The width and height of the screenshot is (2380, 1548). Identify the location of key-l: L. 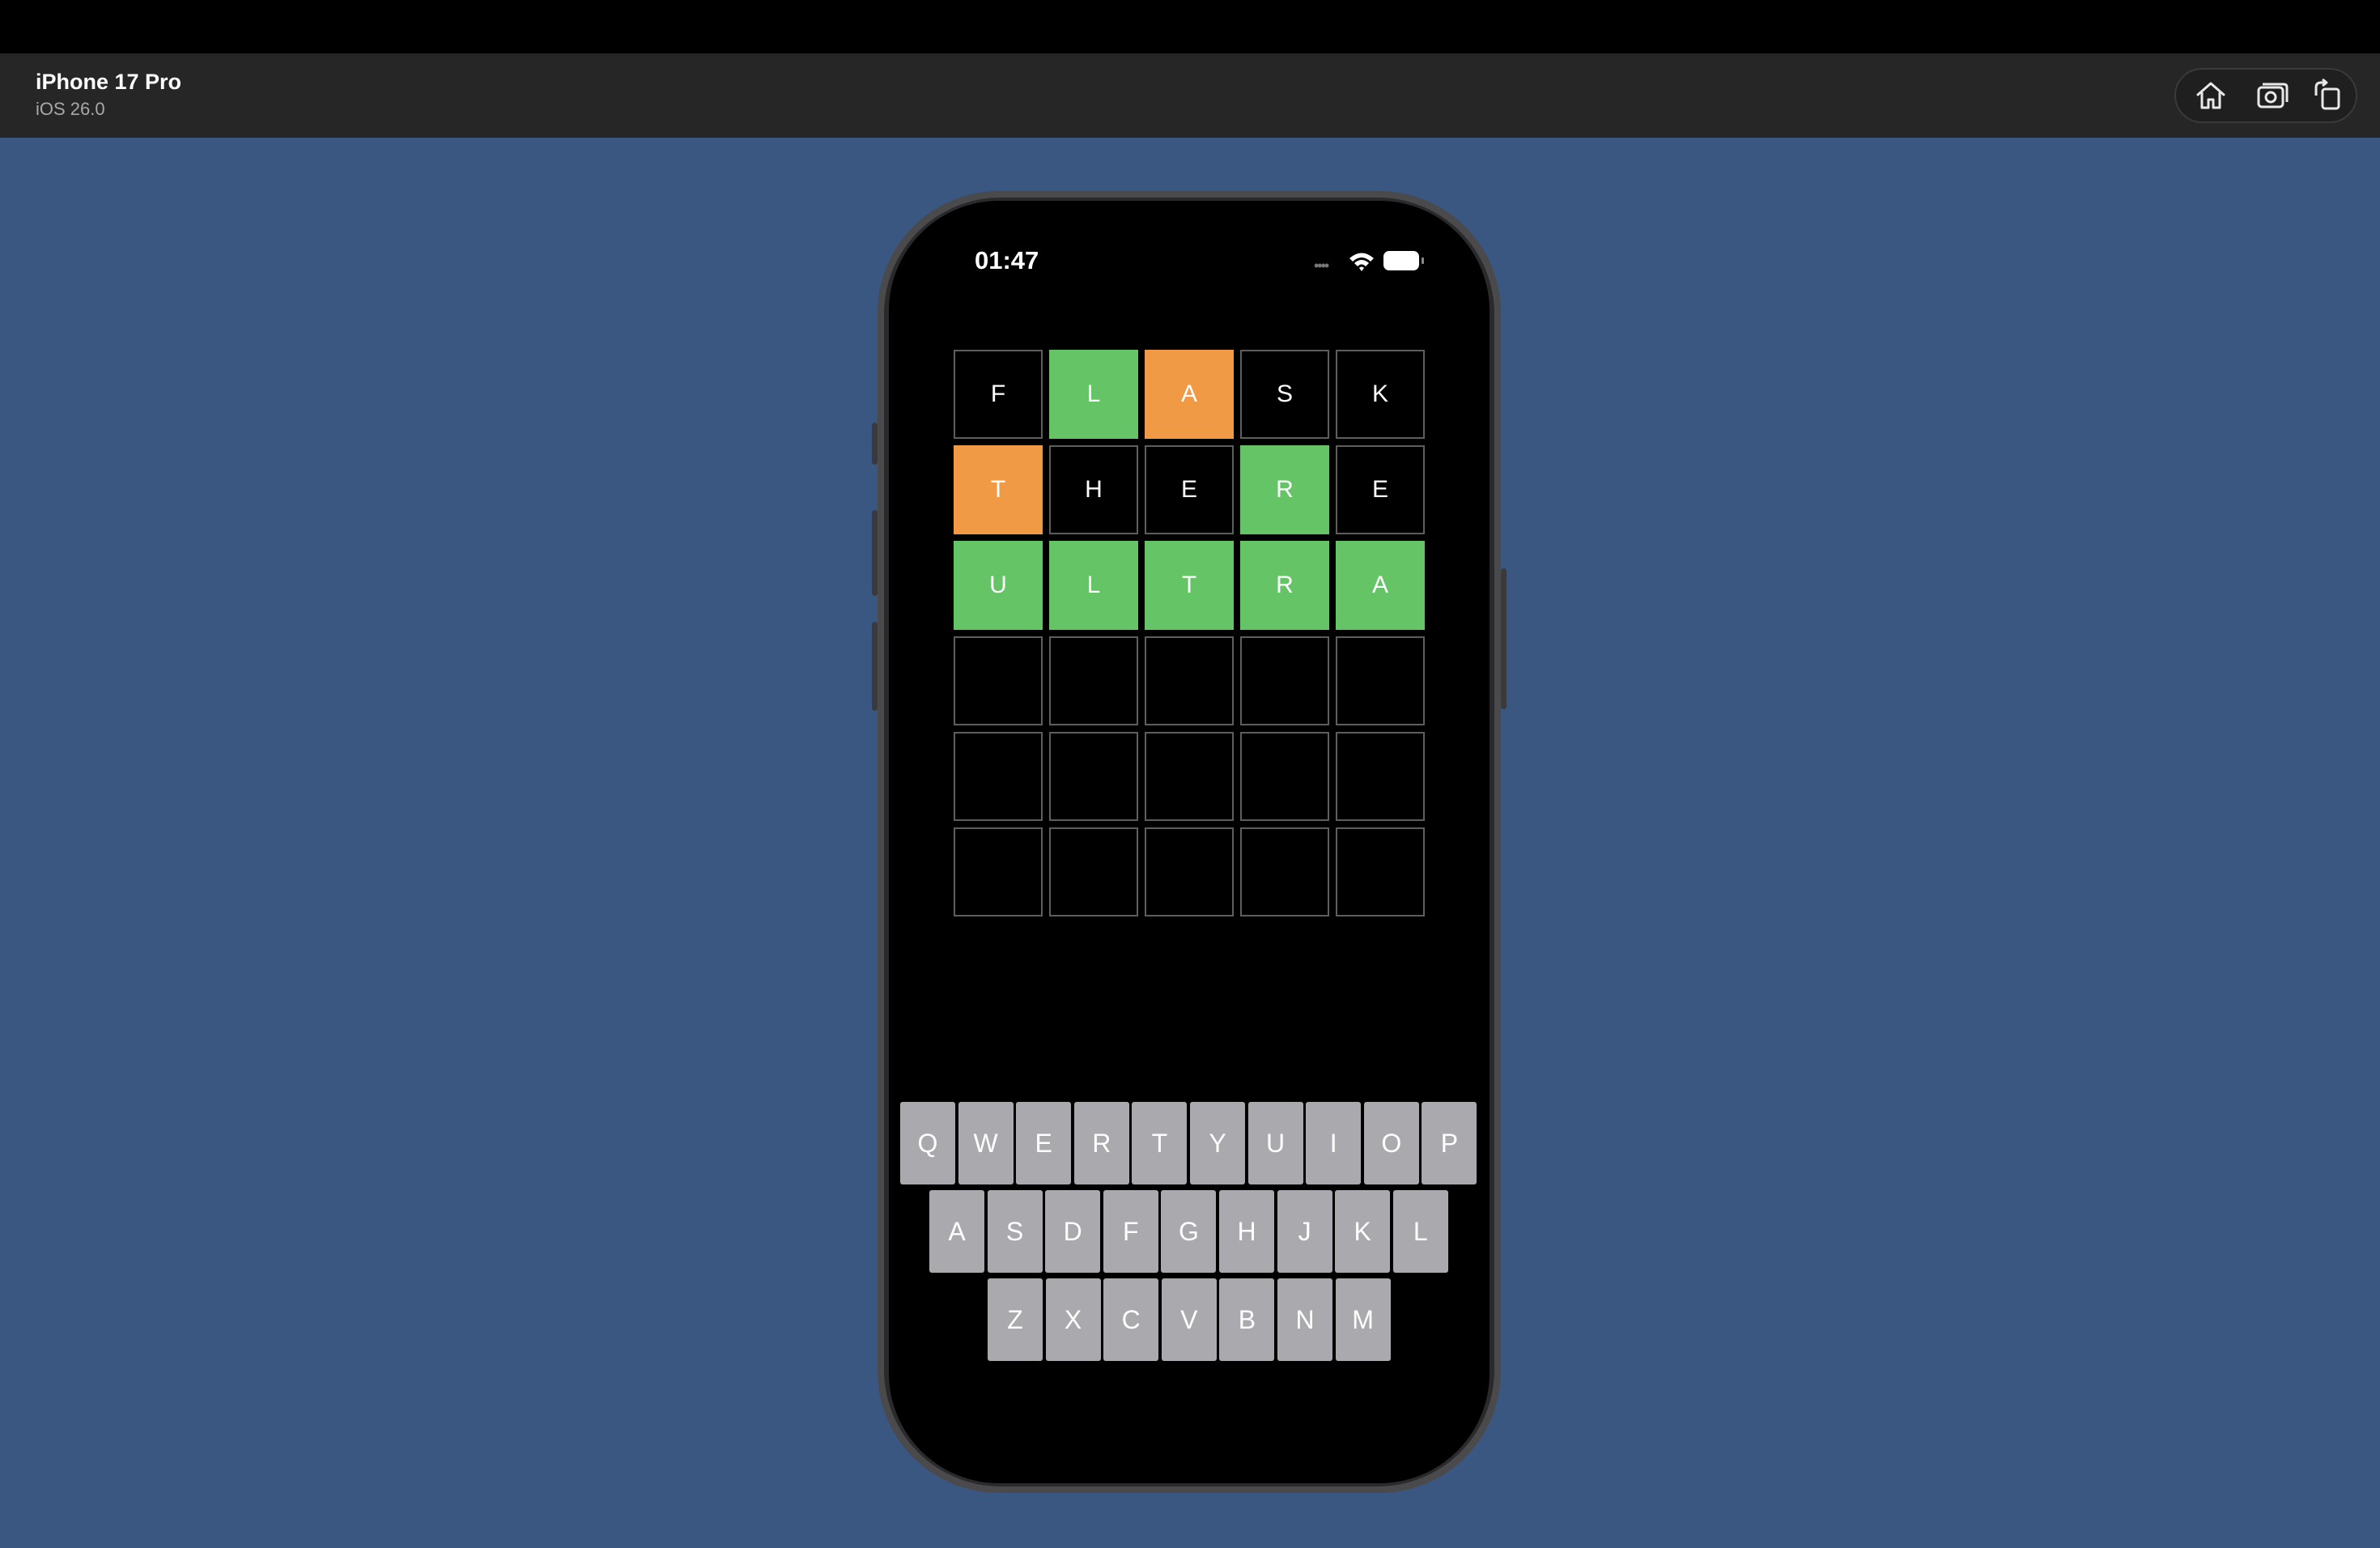
(1420, 1231).